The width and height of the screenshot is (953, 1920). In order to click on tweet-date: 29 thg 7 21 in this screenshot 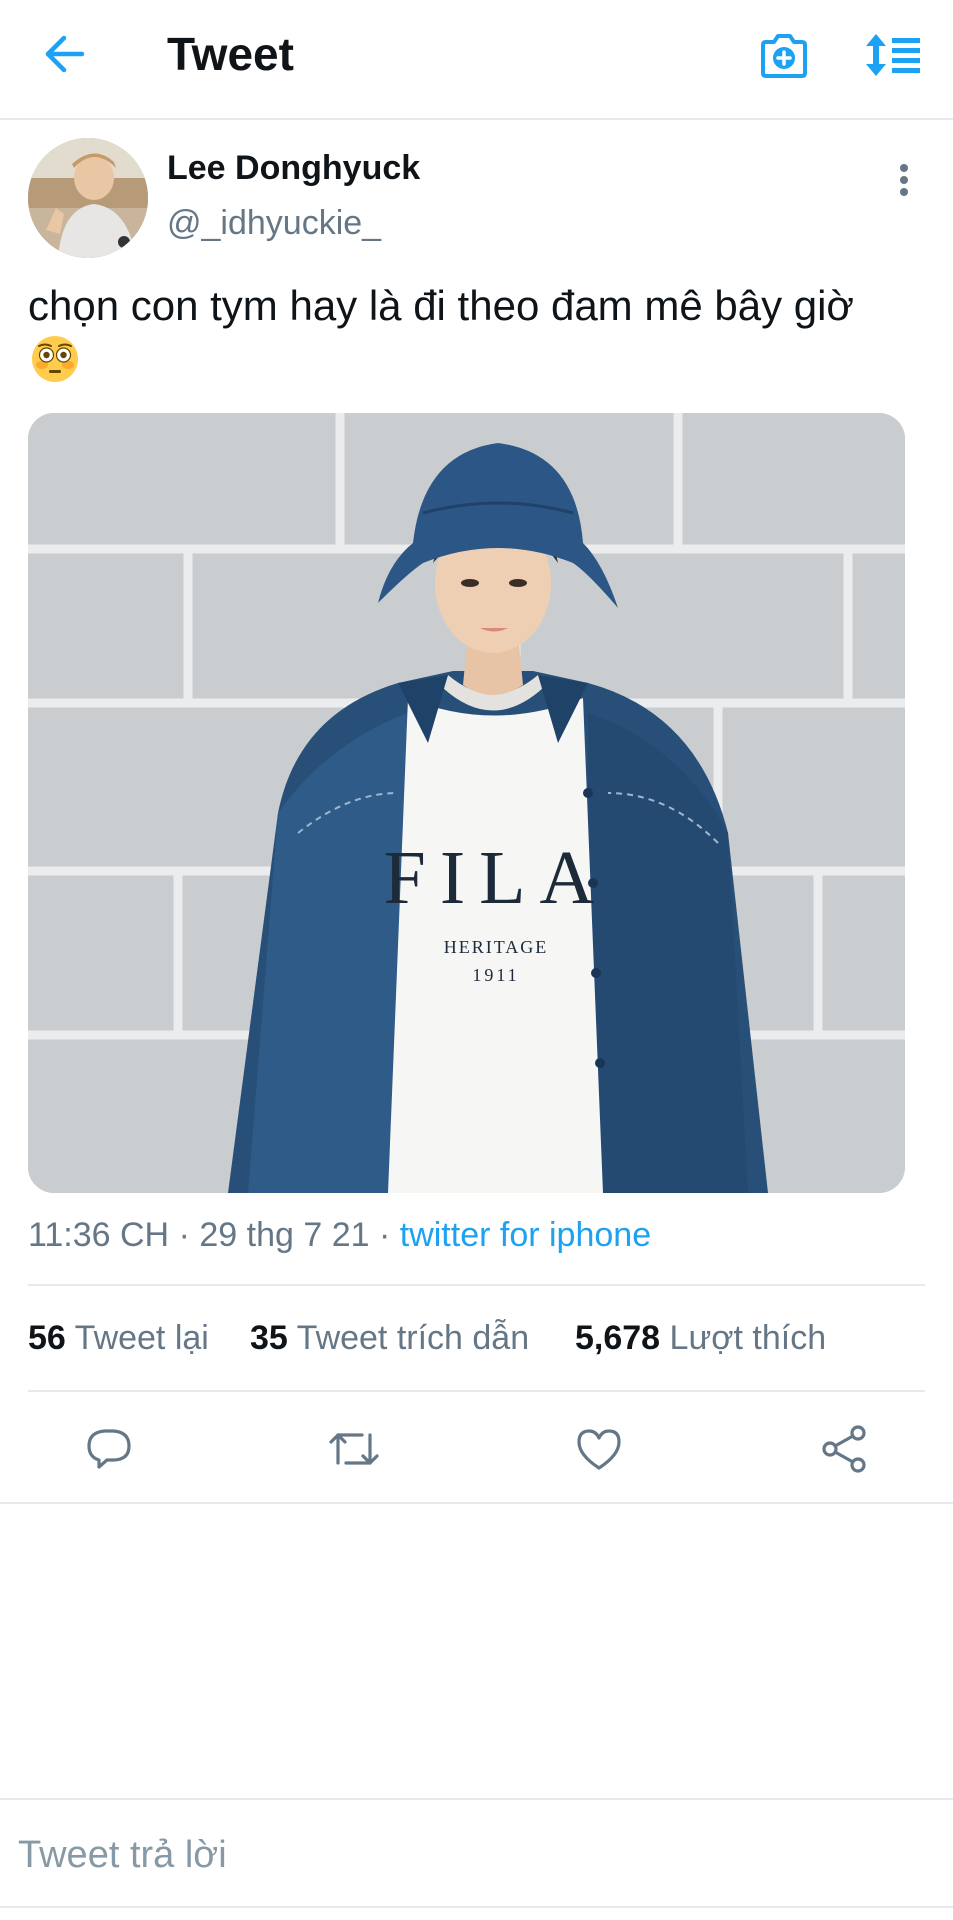, I will do `click(284, 1235)`.